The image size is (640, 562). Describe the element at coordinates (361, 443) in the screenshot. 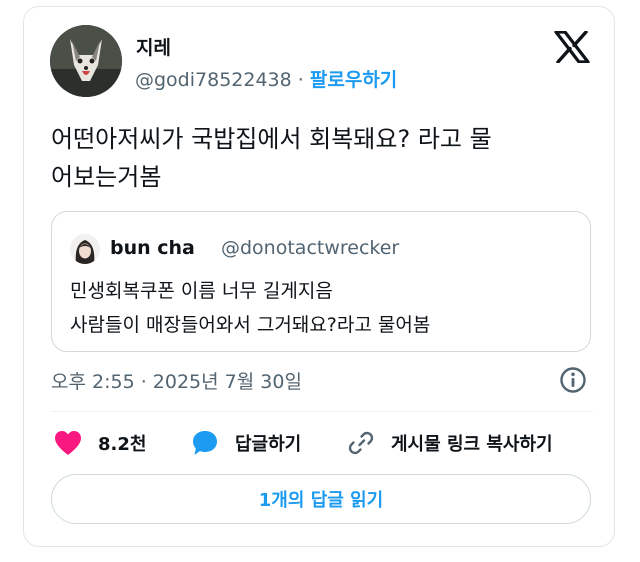

I see `link-icon` at that location.